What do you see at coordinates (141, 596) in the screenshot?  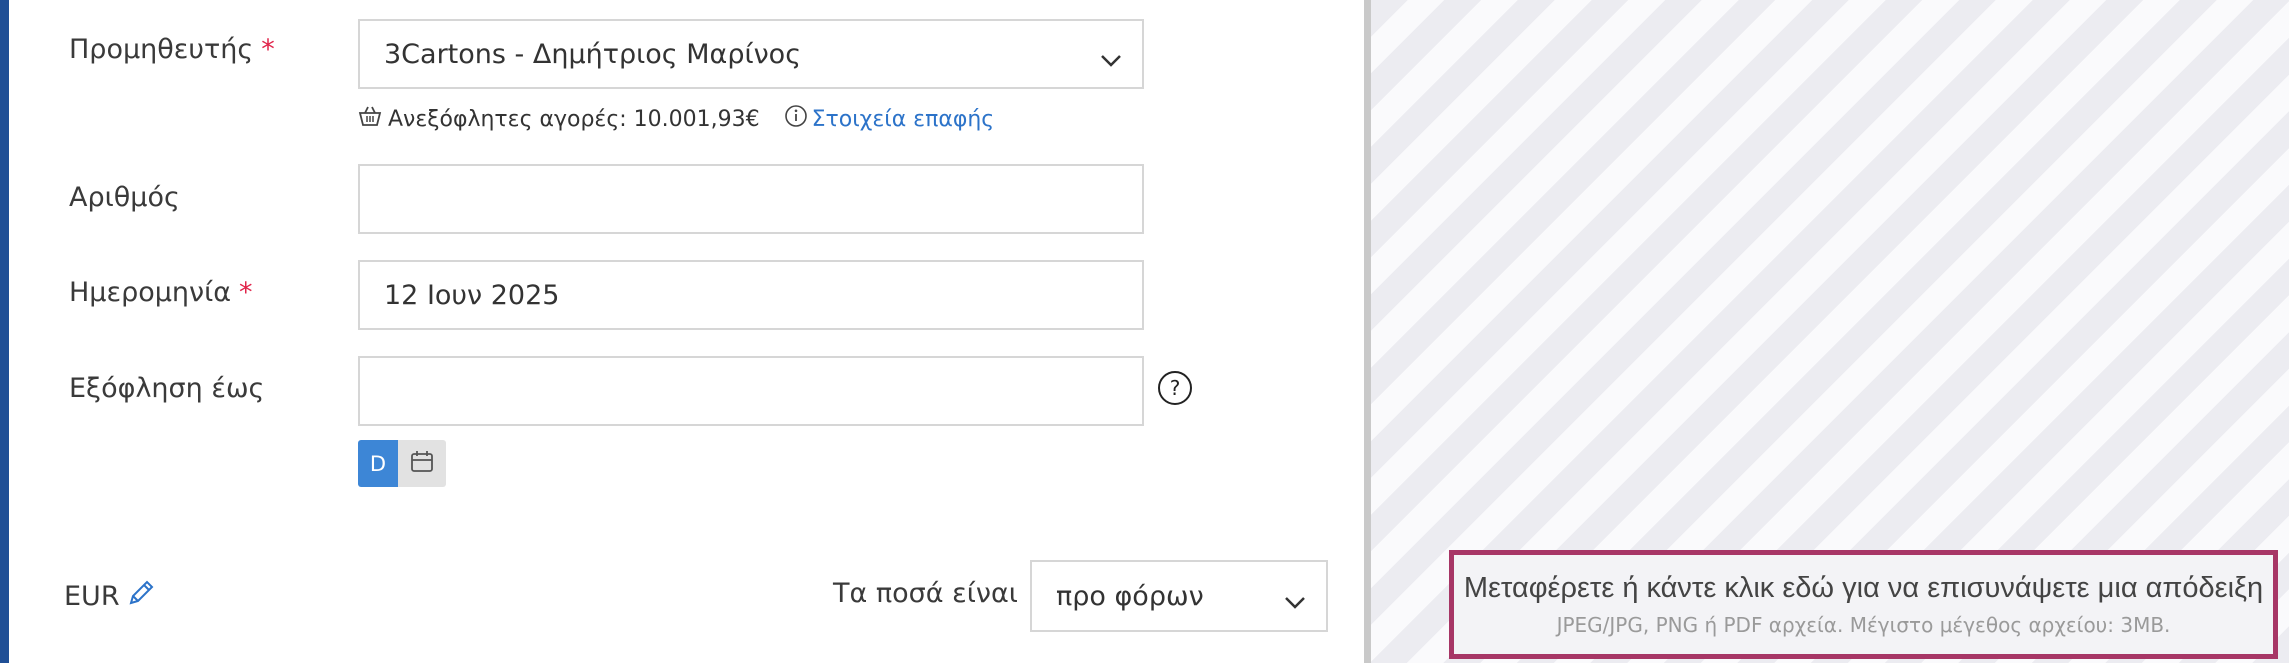 I see `pencil-icon` at bounding box center [141, 596].